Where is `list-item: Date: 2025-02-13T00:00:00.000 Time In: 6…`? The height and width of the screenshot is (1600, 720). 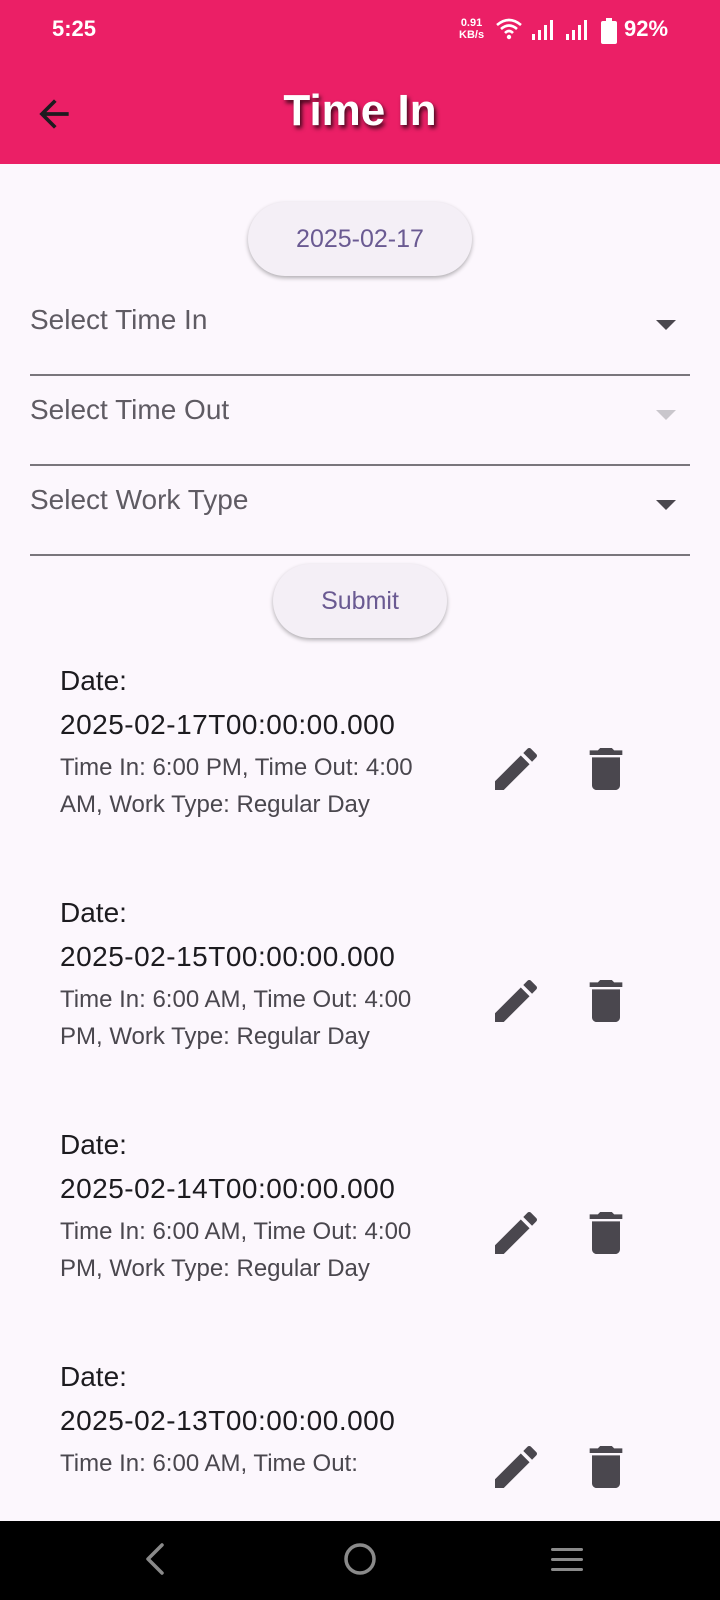
list-item: Date: 2025-02-13T00:00:00.000 Time In: 6… is located at coordinates (380, 1421).